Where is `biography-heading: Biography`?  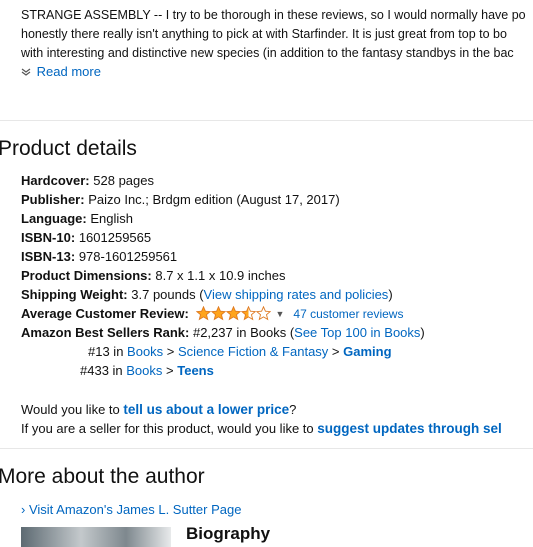
biography-heading: Biography is located at coordinates (228, 533).